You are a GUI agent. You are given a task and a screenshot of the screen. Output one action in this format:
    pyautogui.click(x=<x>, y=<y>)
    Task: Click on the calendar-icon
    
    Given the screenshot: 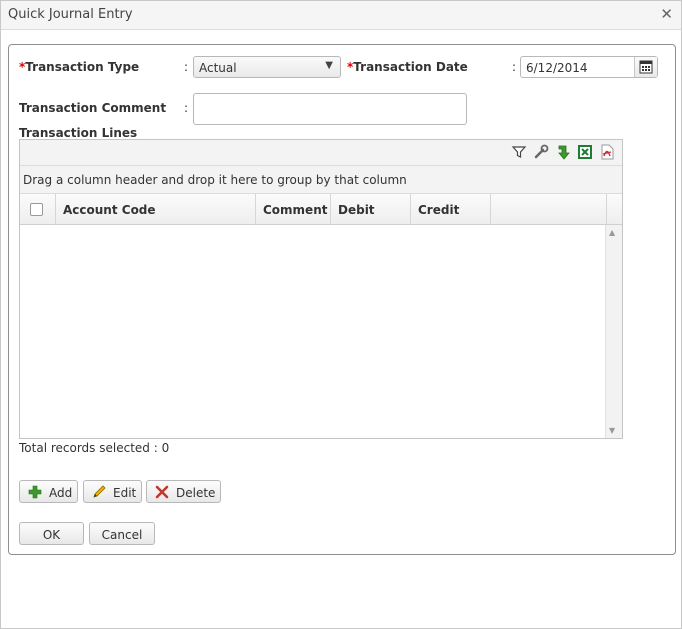 What is the action you would take?
    pyautogui.click(x=646, y=67)
    